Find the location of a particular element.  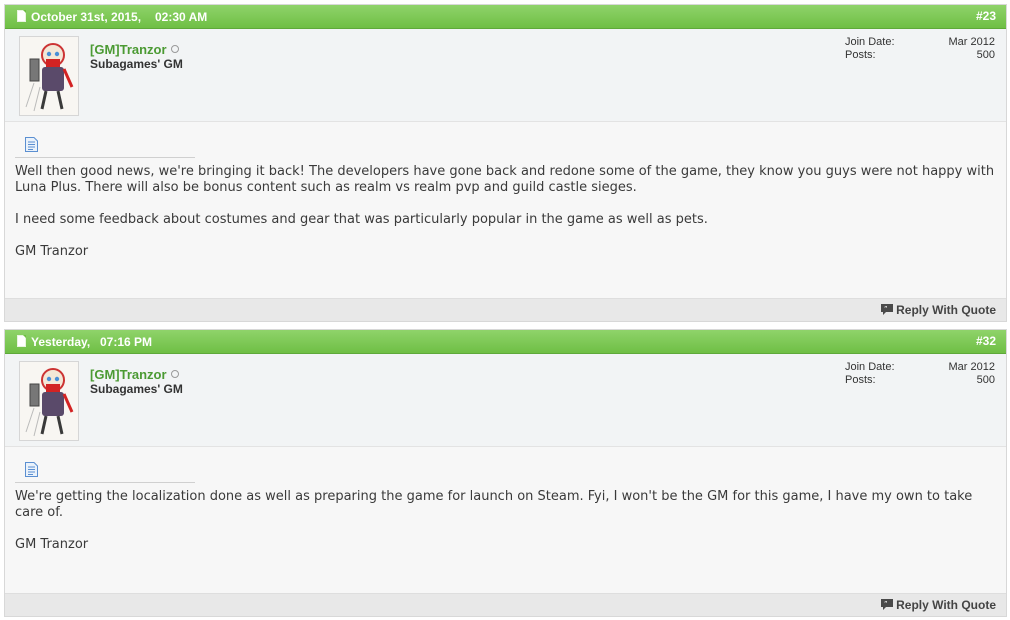

post-date: Yesterday, is located at coordinates (61, 342).